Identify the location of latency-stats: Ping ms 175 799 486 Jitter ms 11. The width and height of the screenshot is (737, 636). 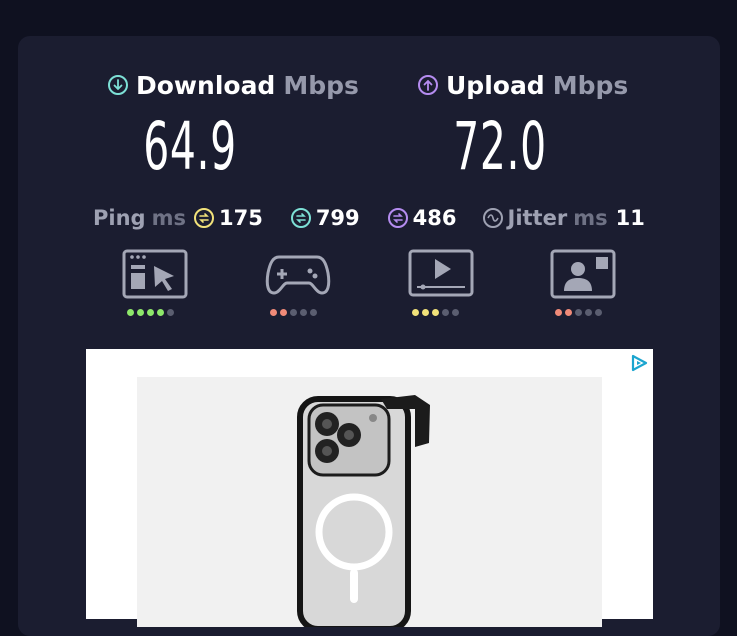
(393, 218).